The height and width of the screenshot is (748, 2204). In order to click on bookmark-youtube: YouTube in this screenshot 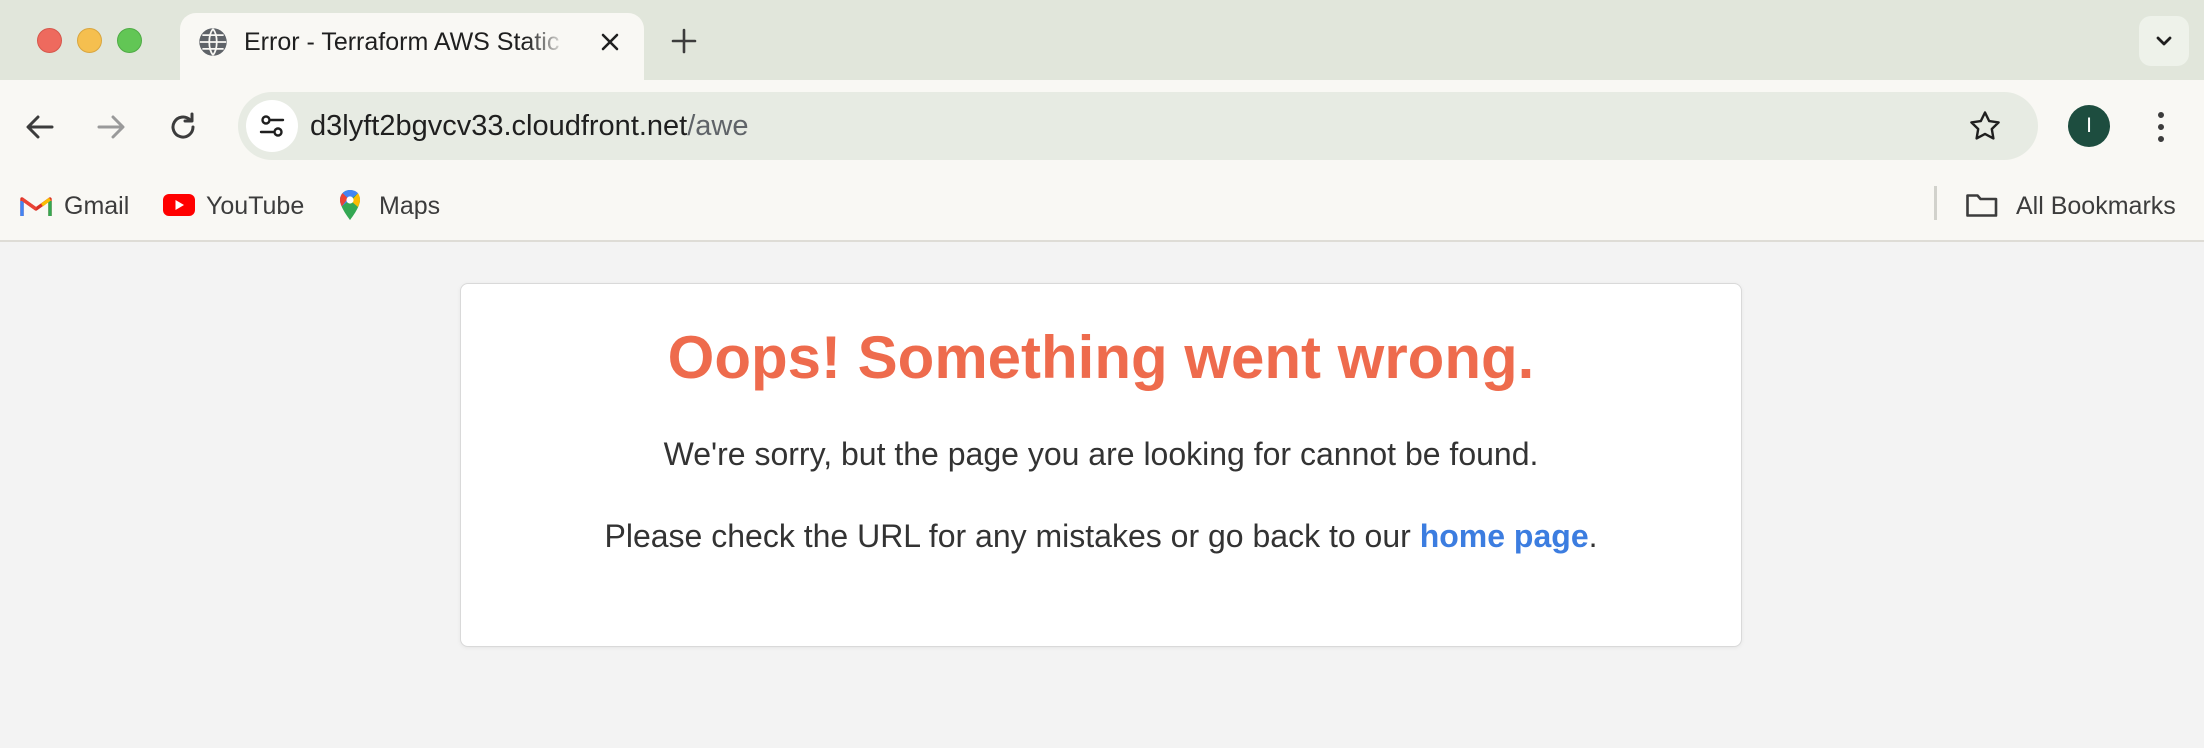, I will do `click(233, 206)`.